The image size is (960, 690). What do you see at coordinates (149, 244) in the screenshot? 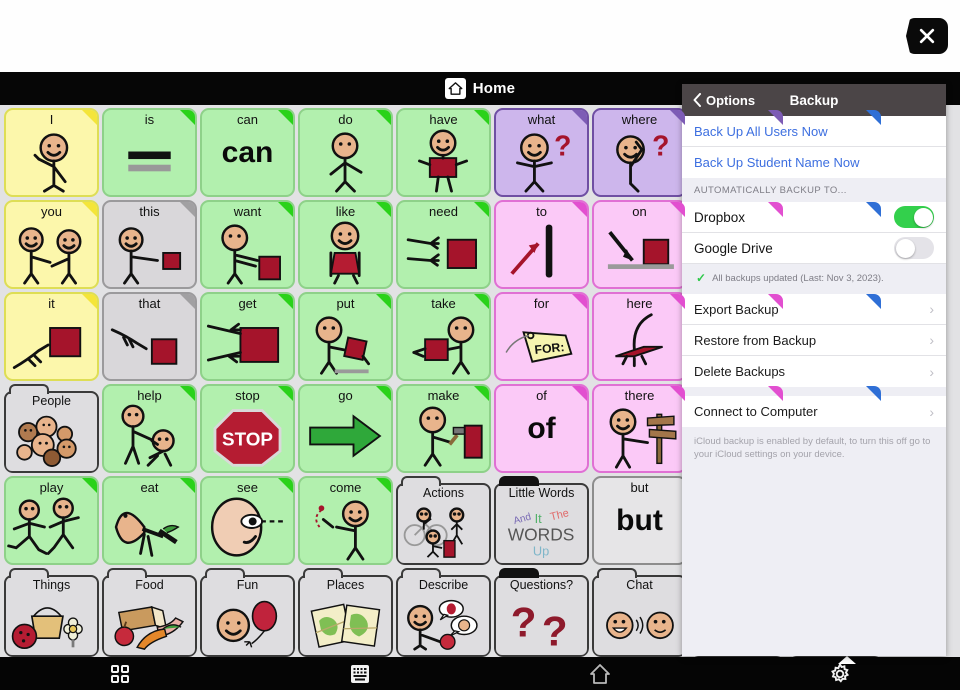
I see `grid-cell-this: this` at bounding box center [149, 244].